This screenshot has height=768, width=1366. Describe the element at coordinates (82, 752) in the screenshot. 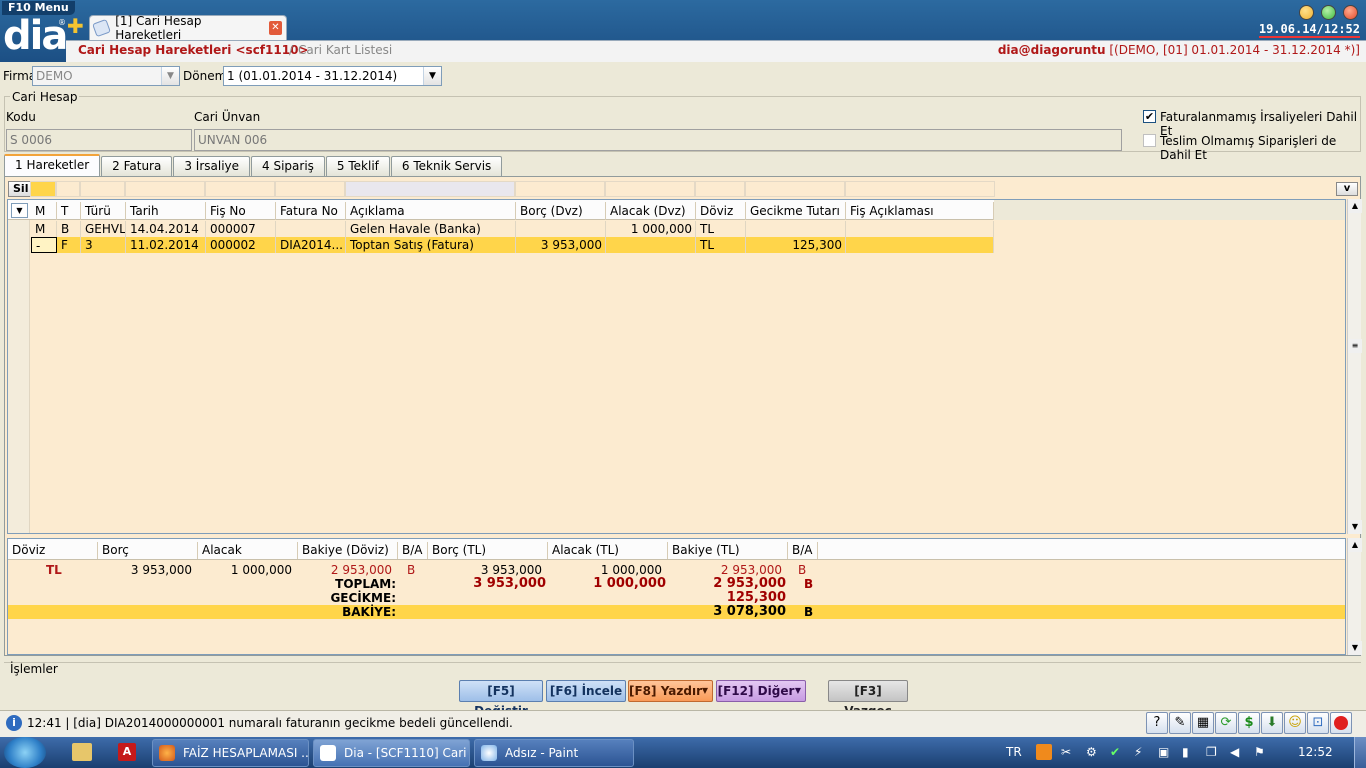

I see `explorer-icon` at that location.